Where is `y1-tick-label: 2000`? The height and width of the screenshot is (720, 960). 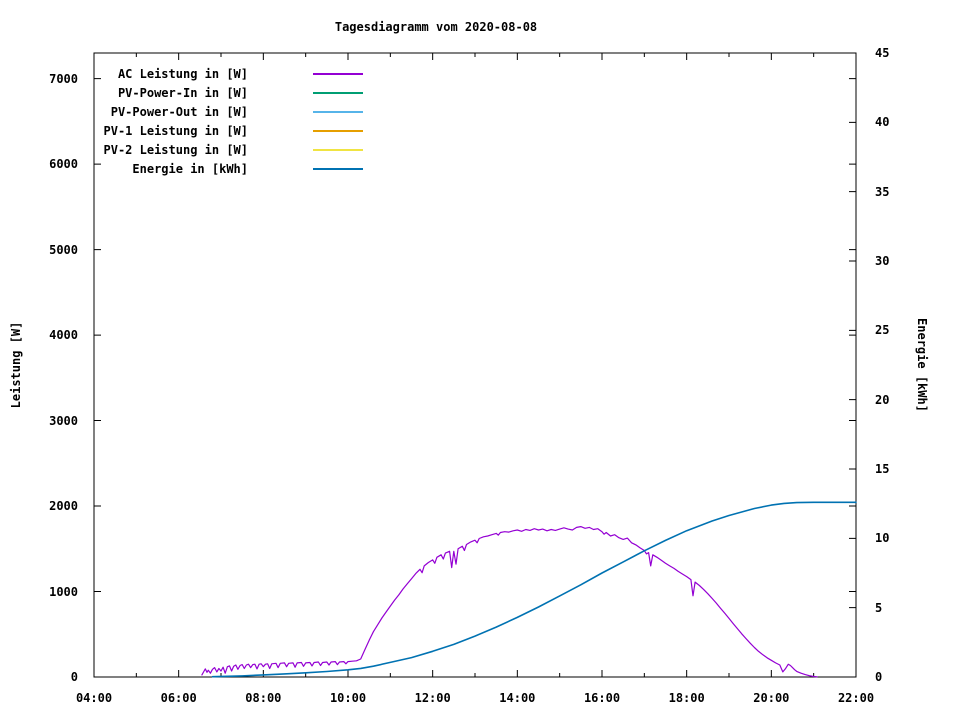 y1-tick-label: 2000 is located at coordinates (63, 506).